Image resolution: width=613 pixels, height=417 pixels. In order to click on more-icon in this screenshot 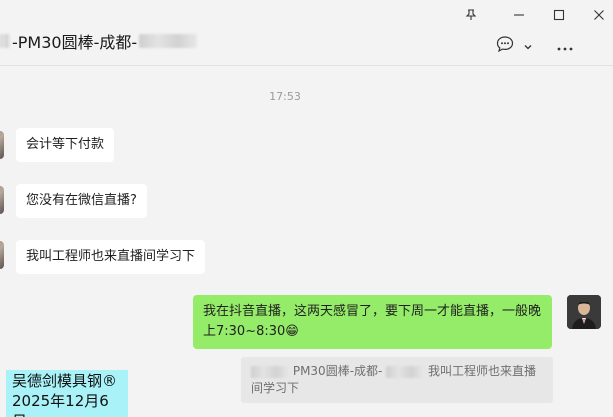, I will do `click(565, 46)`.